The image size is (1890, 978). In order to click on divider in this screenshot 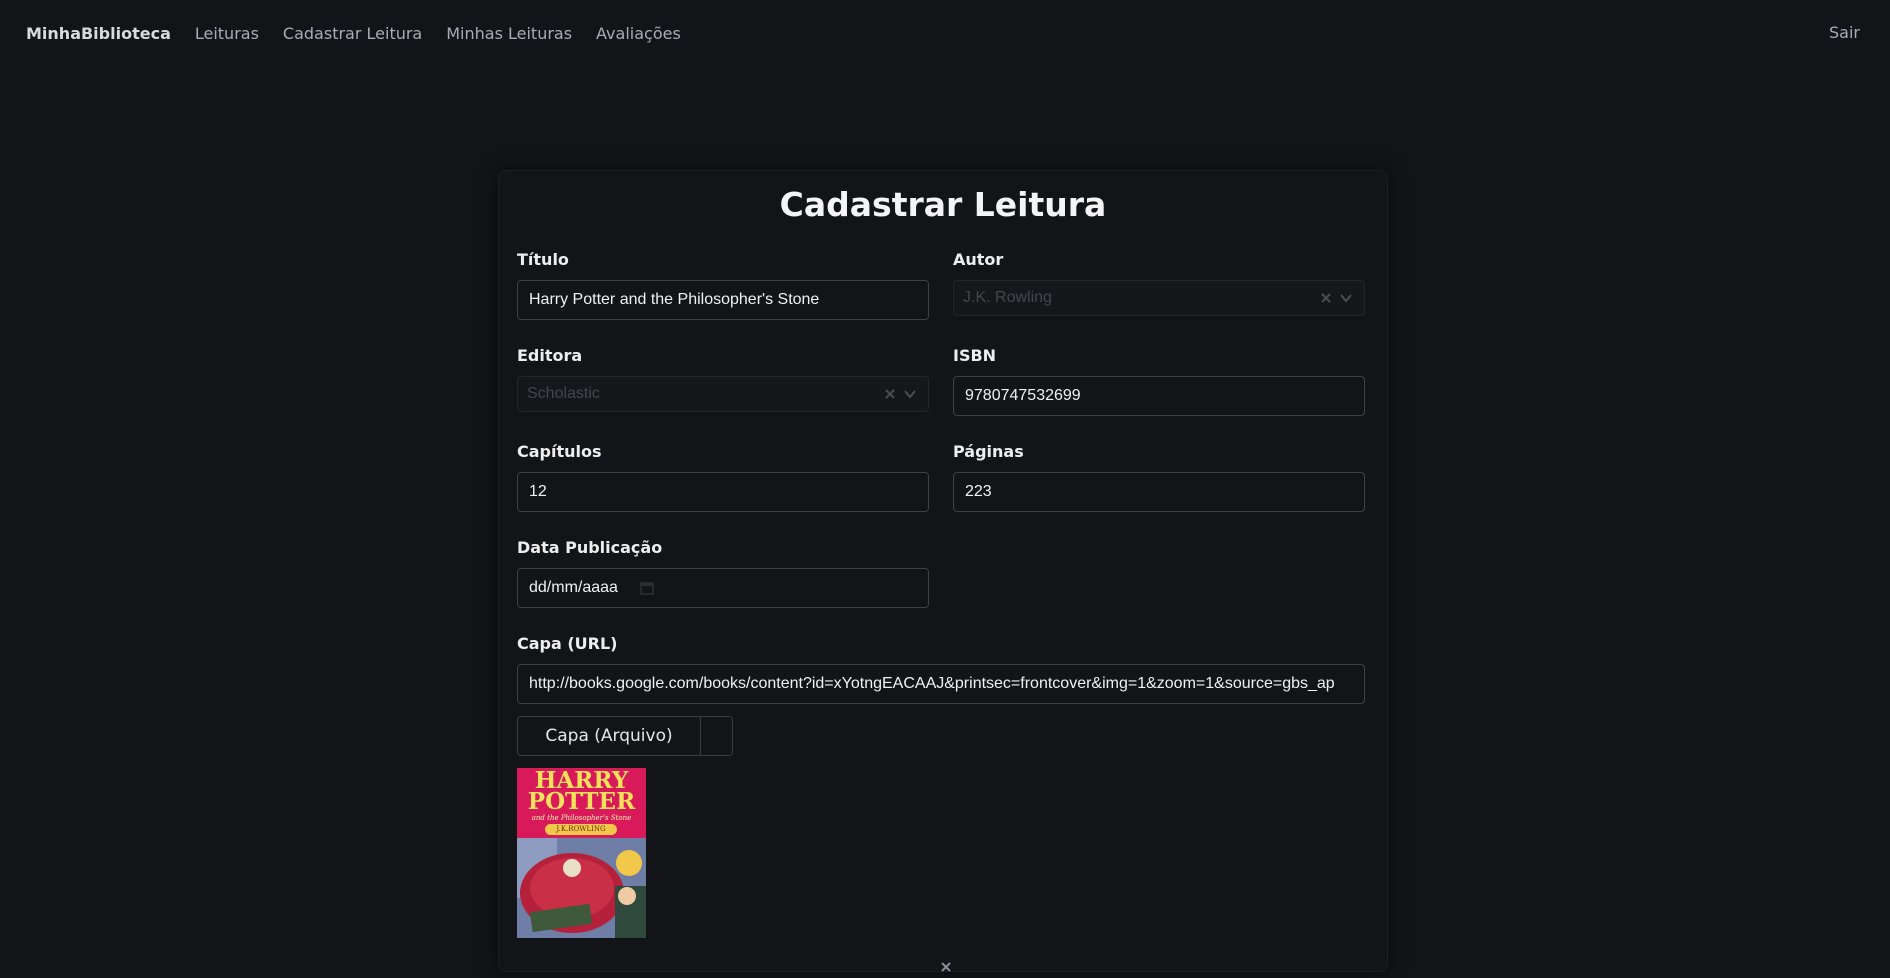, I will do `click(700, 736)`.